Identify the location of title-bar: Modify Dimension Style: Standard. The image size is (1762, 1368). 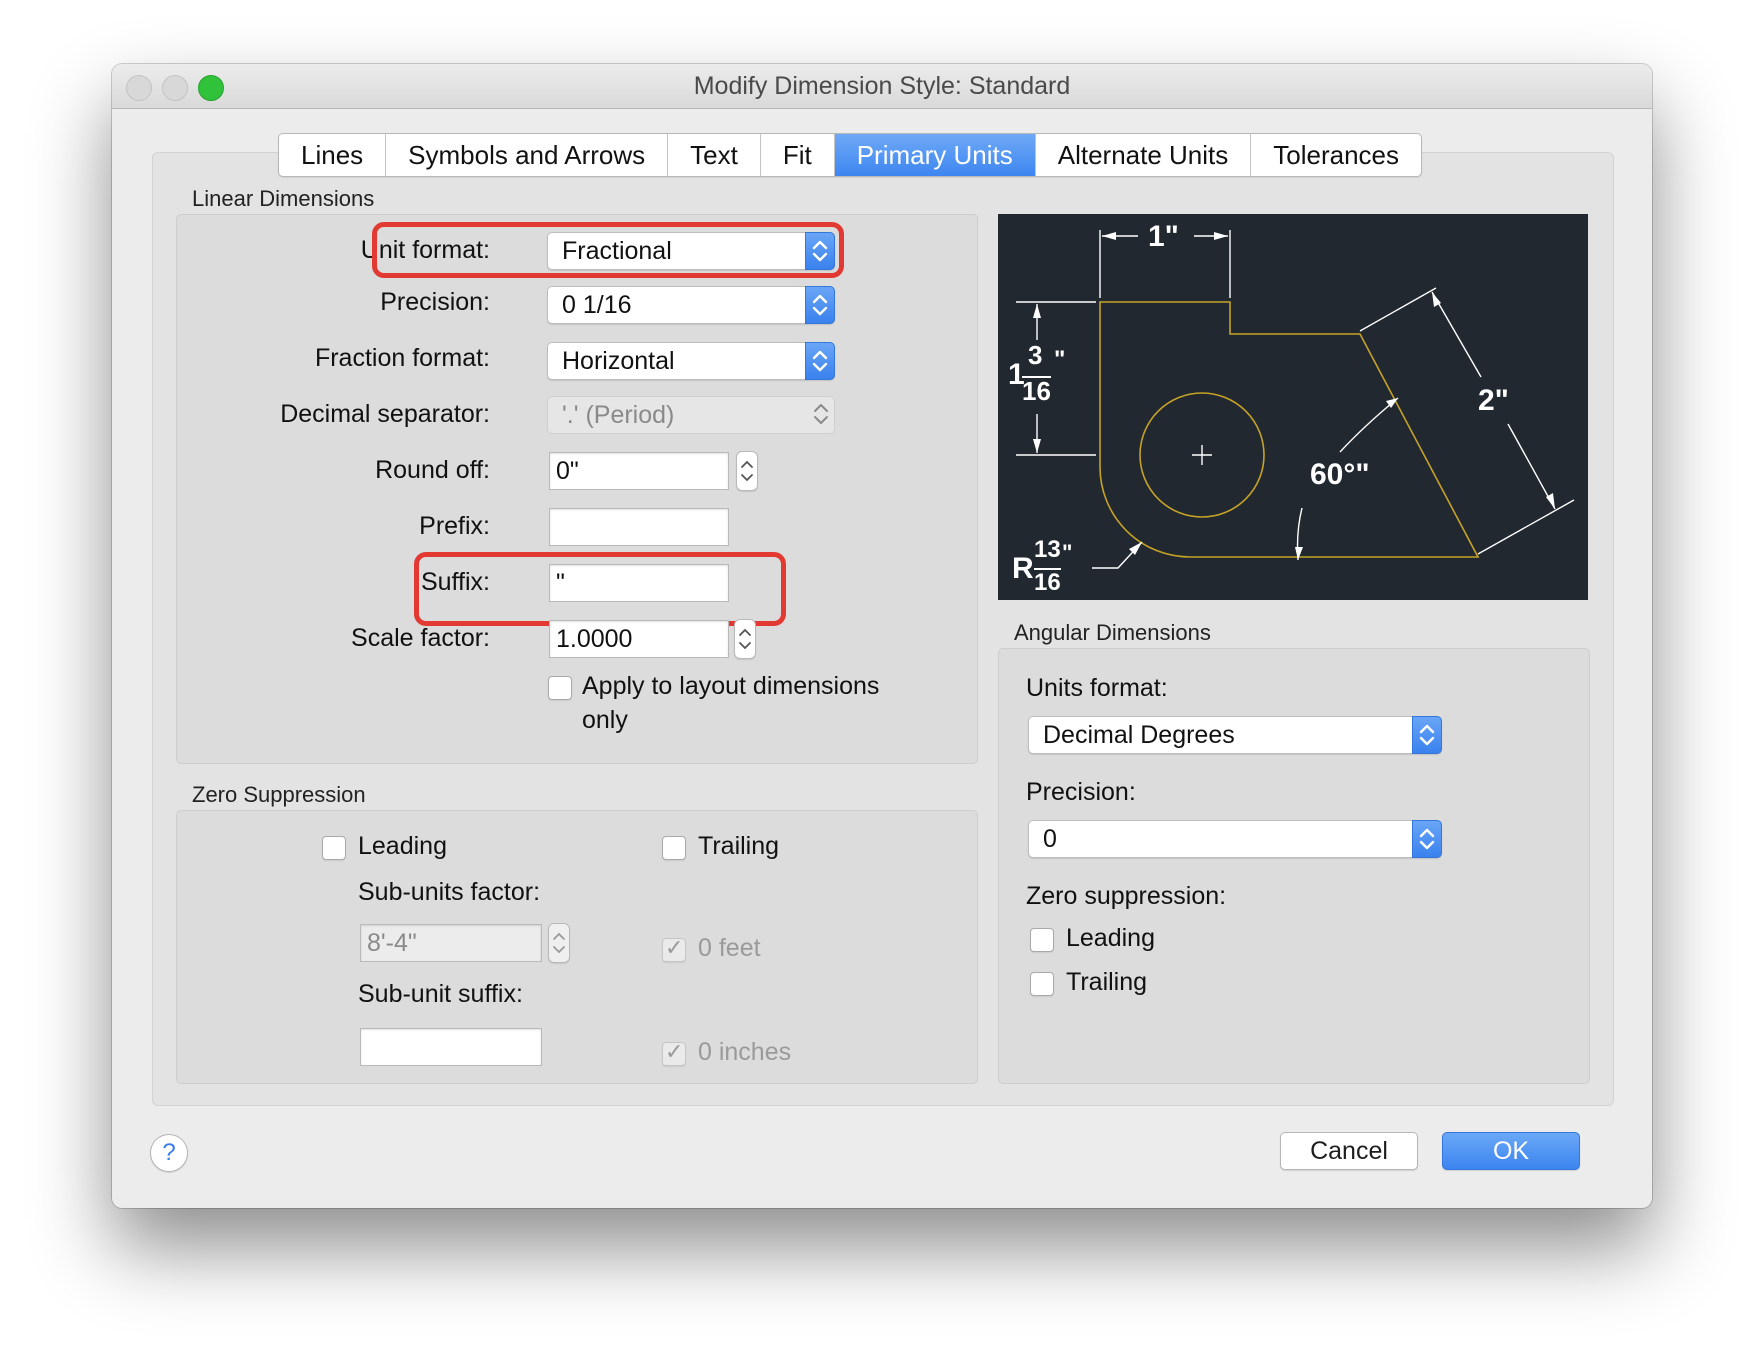
(882, 86).